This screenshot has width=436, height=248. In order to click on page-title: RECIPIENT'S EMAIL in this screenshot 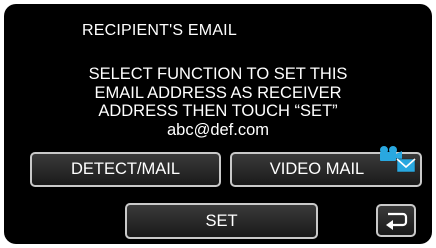, I will do `click(159, 30)`.